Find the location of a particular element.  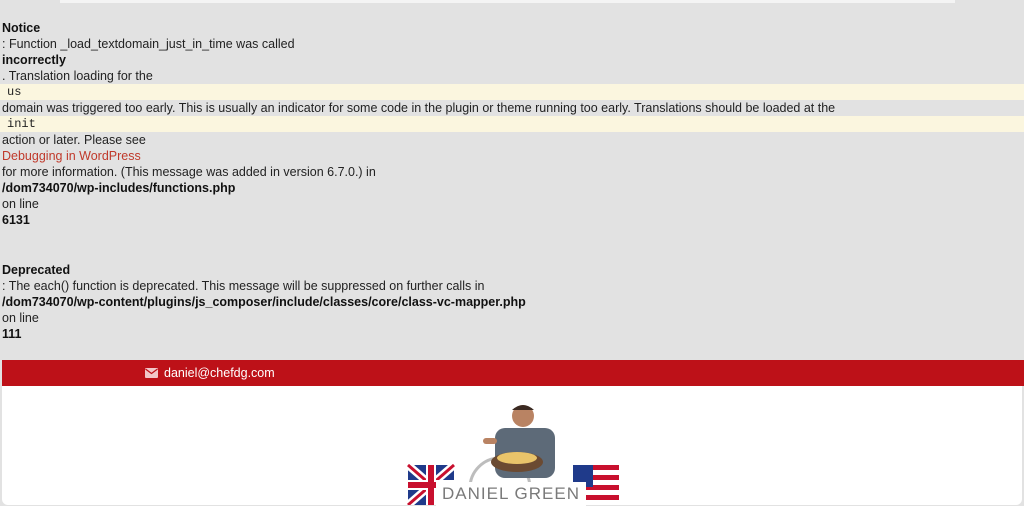

deprecated-on-line: on line is located at coordinates (20, 318).